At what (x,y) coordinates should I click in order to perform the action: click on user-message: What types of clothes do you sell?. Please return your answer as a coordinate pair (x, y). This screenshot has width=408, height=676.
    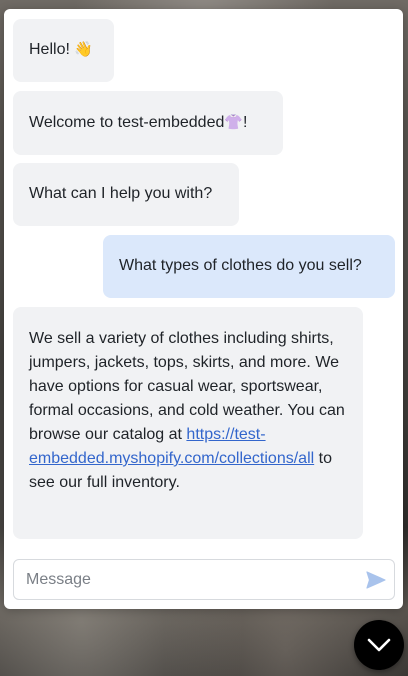
    Looking at the image, I should click on (249, 266).